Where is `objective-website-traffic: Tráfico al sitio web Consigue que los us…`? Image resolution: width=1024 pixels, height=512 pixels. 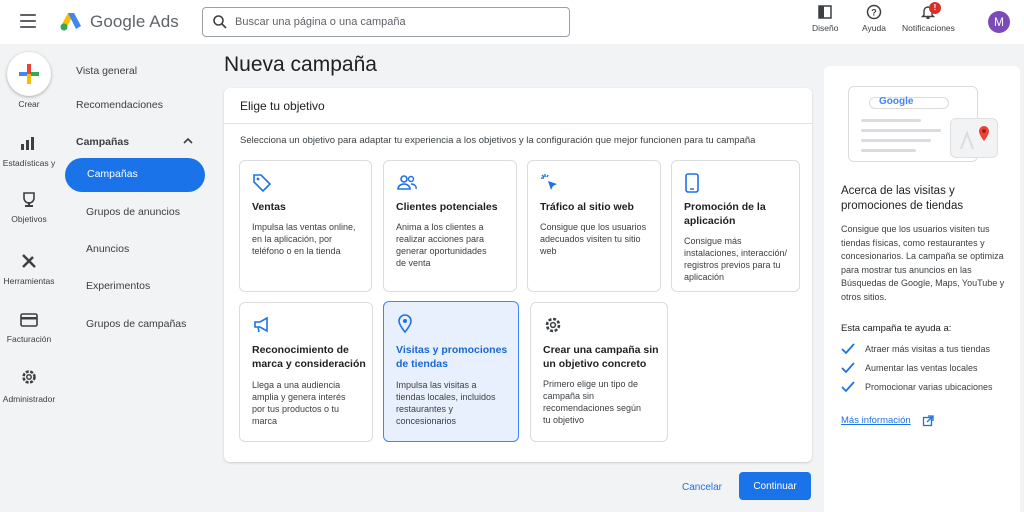 objective-website-traffic: Tráfico al sitio web Consigue que los us… is located at coordinates (594, 226).